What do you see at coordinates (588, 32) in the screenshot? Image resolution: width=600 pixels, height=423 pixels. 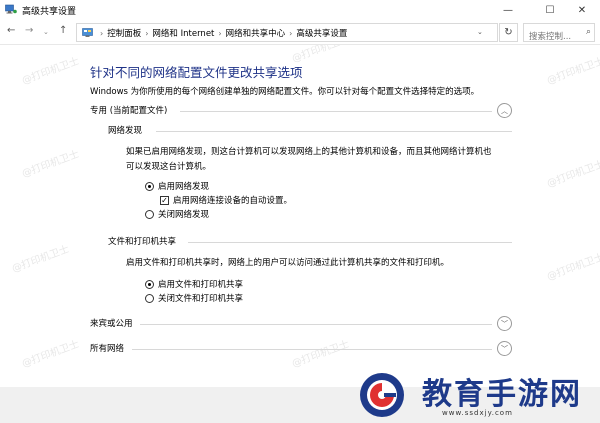 I see `search-icon: ⌕` at bounding box center [588, 32].